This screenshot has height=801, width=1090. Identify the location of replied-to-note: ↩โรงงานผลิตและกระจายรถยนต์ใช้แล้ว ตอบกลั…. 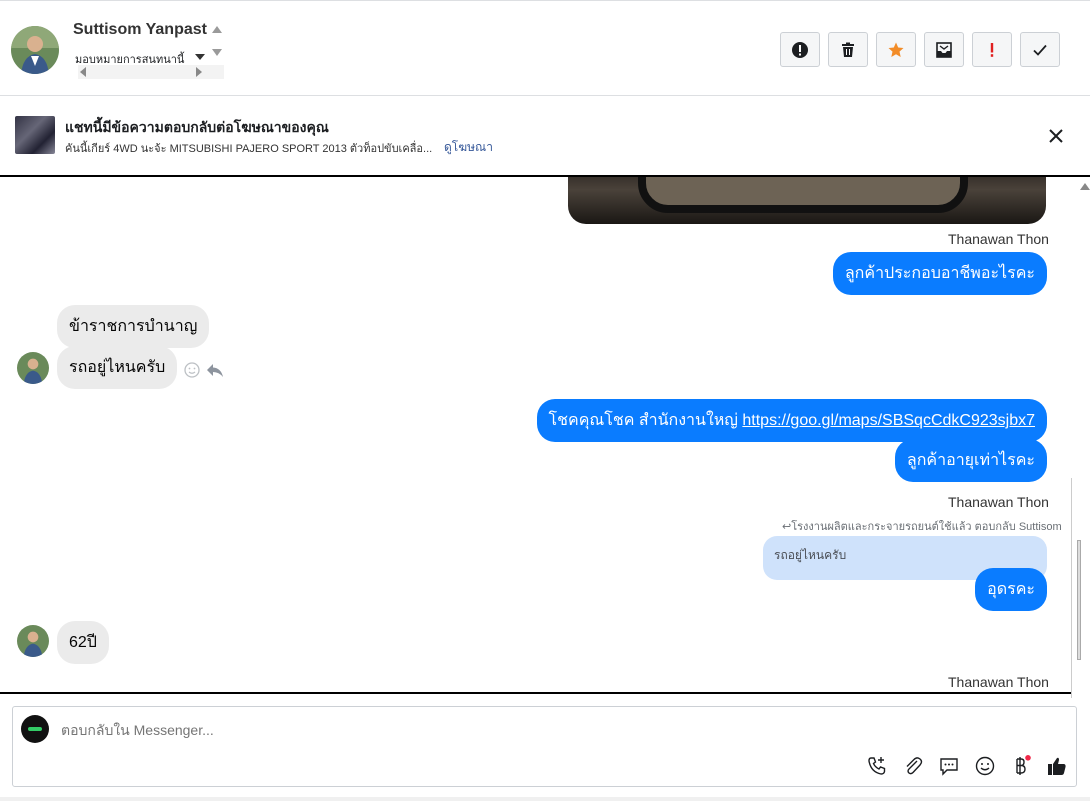
(922, 526).